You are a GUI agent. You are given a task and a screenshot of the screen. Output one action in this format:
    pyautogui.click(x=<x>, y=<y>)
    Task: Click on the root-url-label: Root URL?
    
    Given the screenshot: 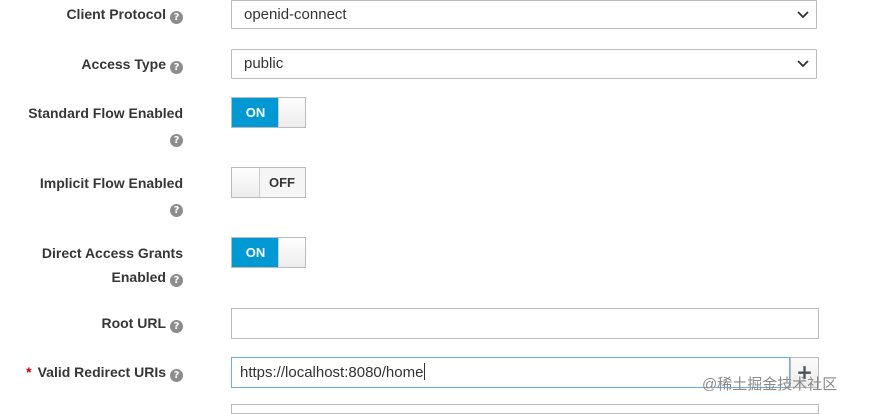 What is the action you would take?
    pyautogui.click(x=142, y=323)
    